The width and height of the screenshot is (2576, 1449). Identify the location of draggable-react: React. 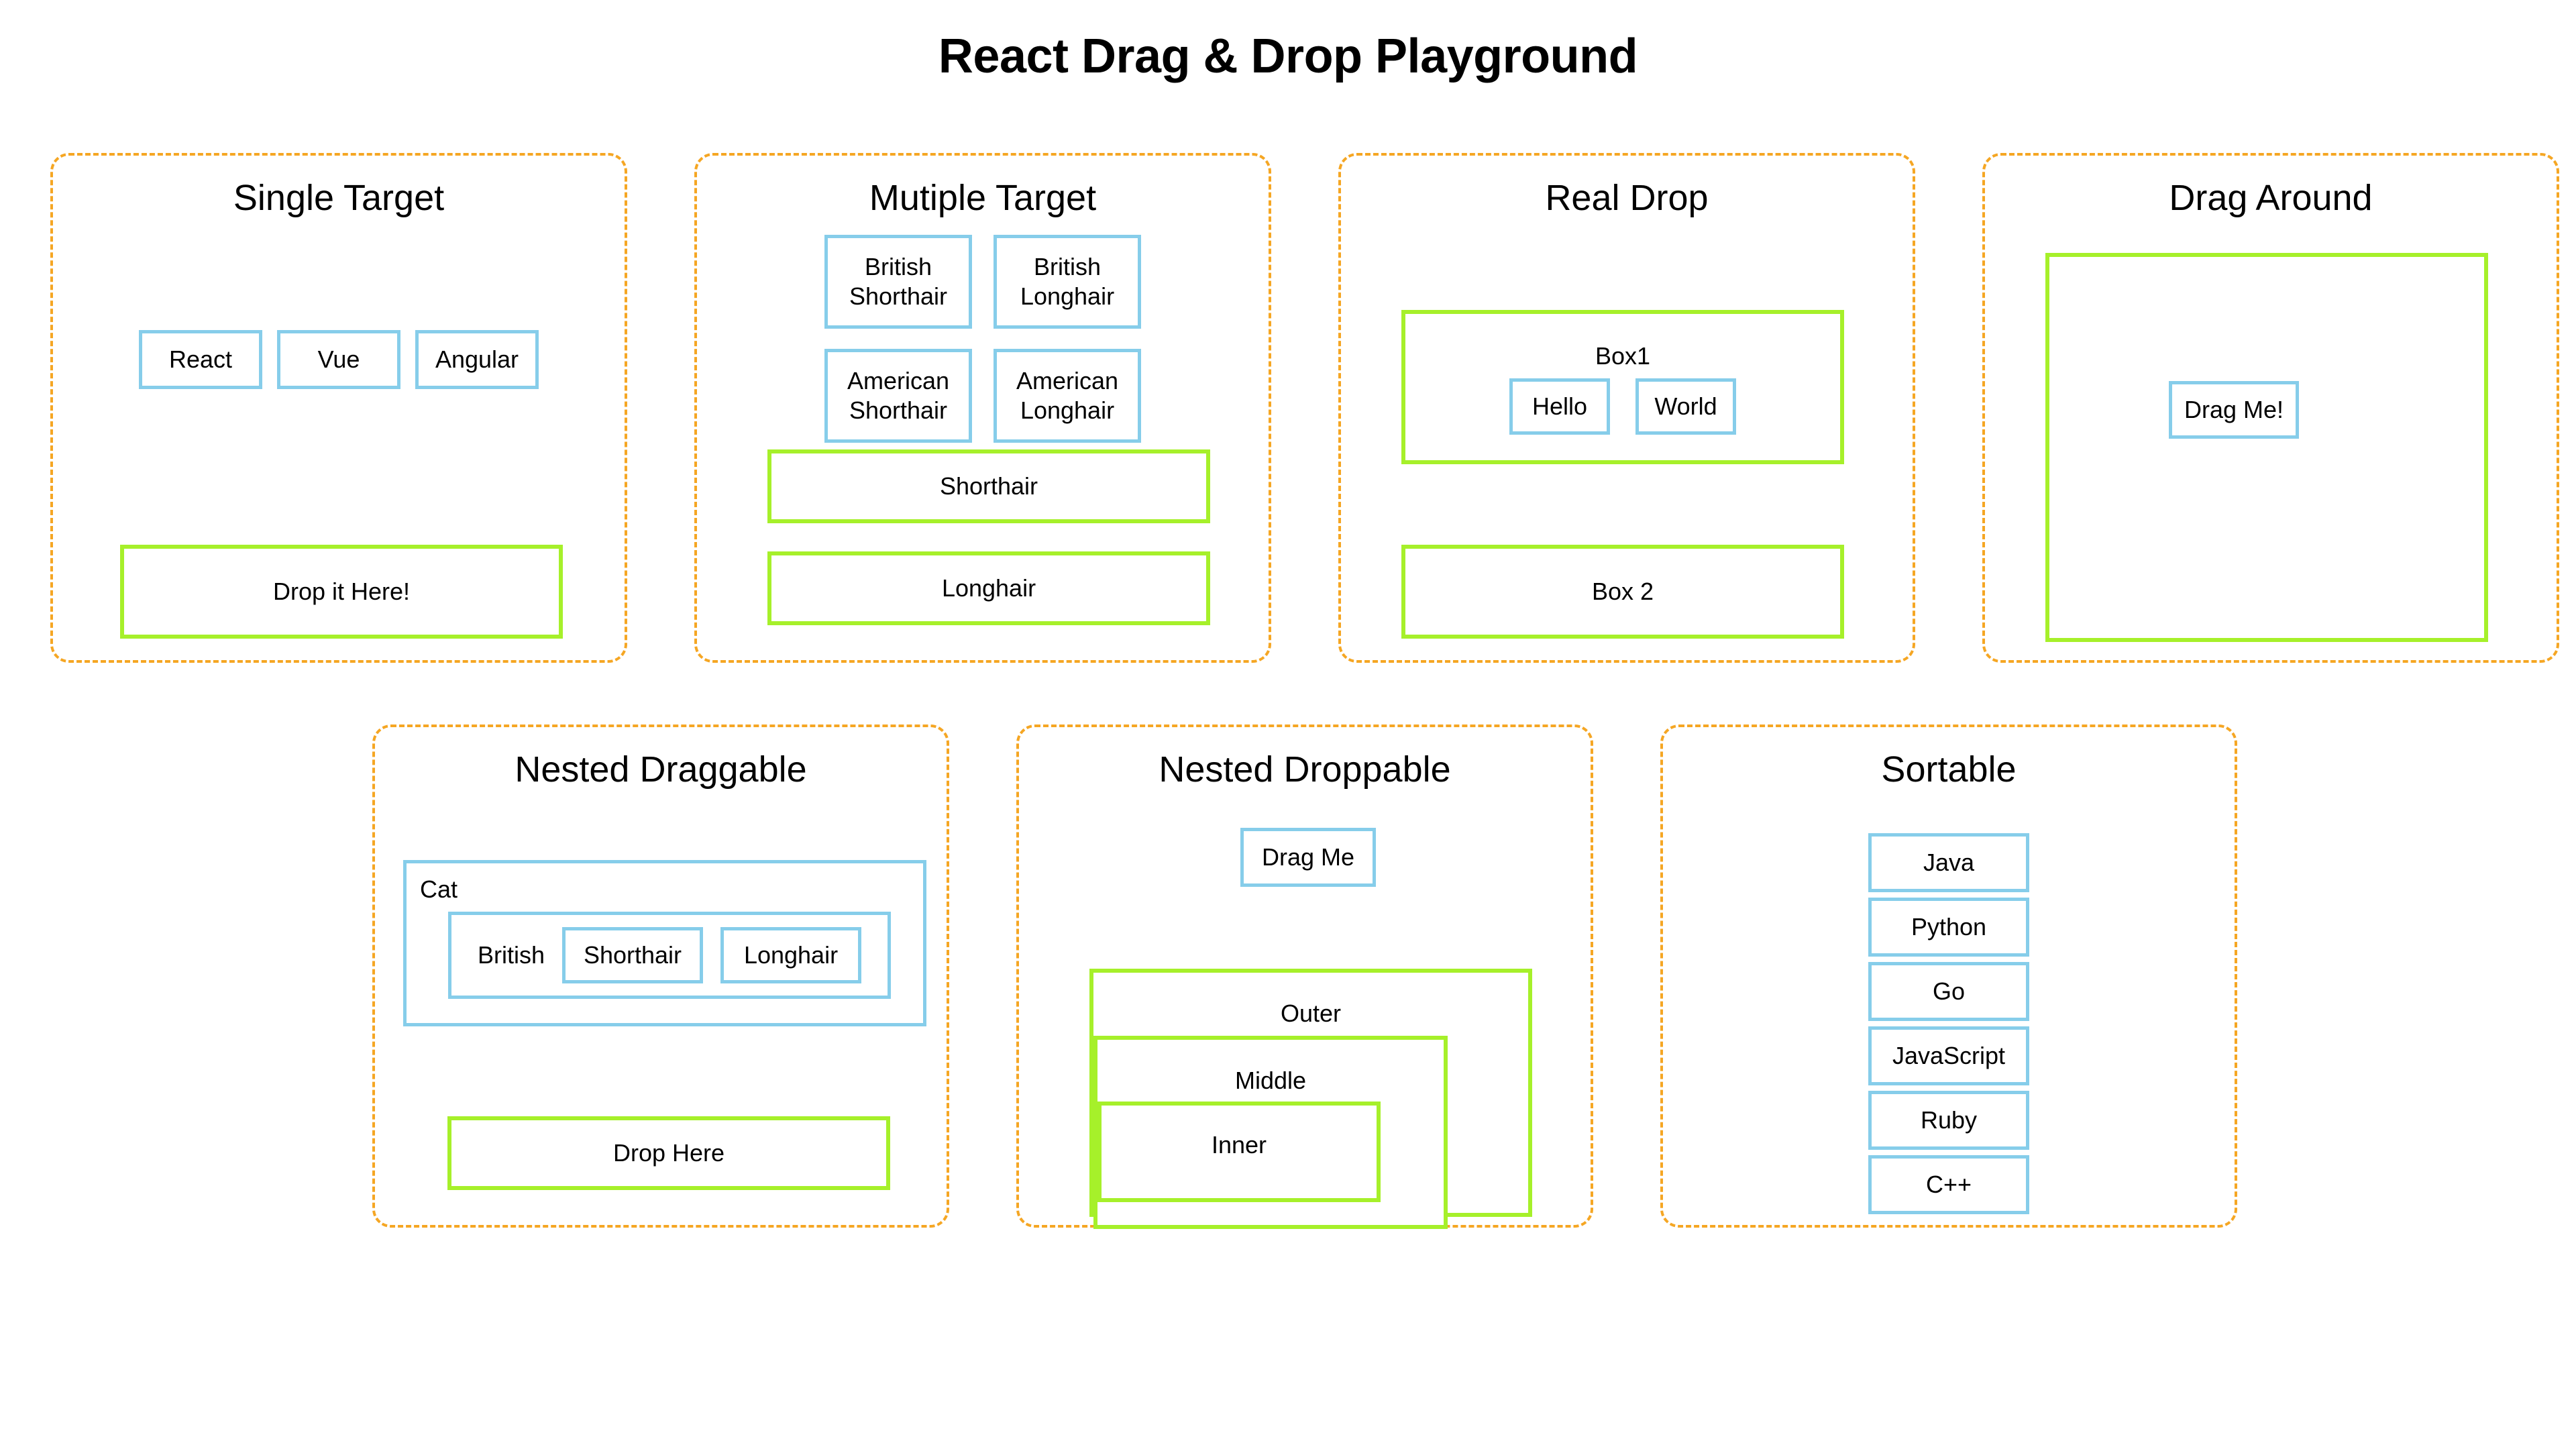
(200, 359).